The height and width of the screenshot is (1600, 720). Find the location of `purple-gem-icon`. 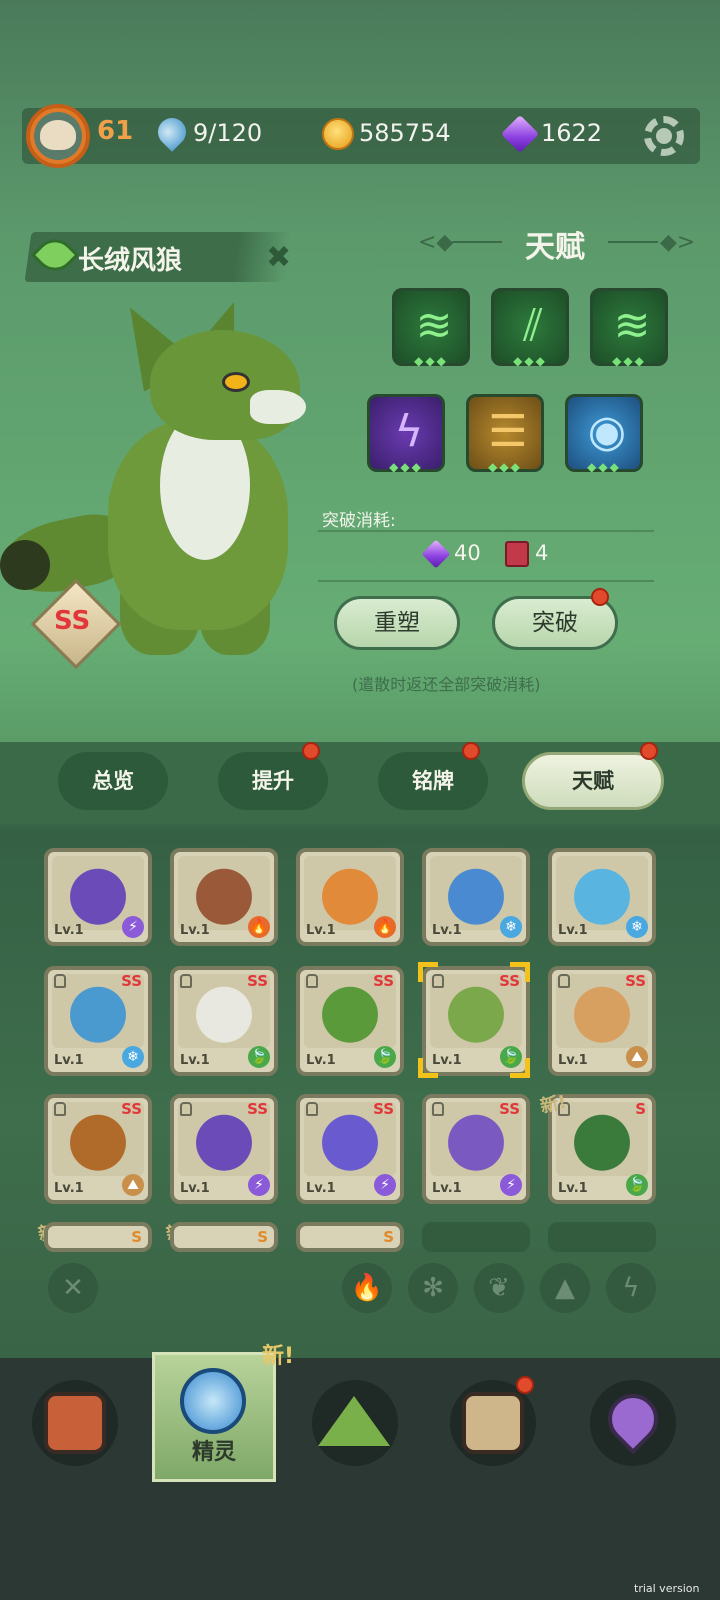

purple-gem-icon is located at coordinates (436, 554).